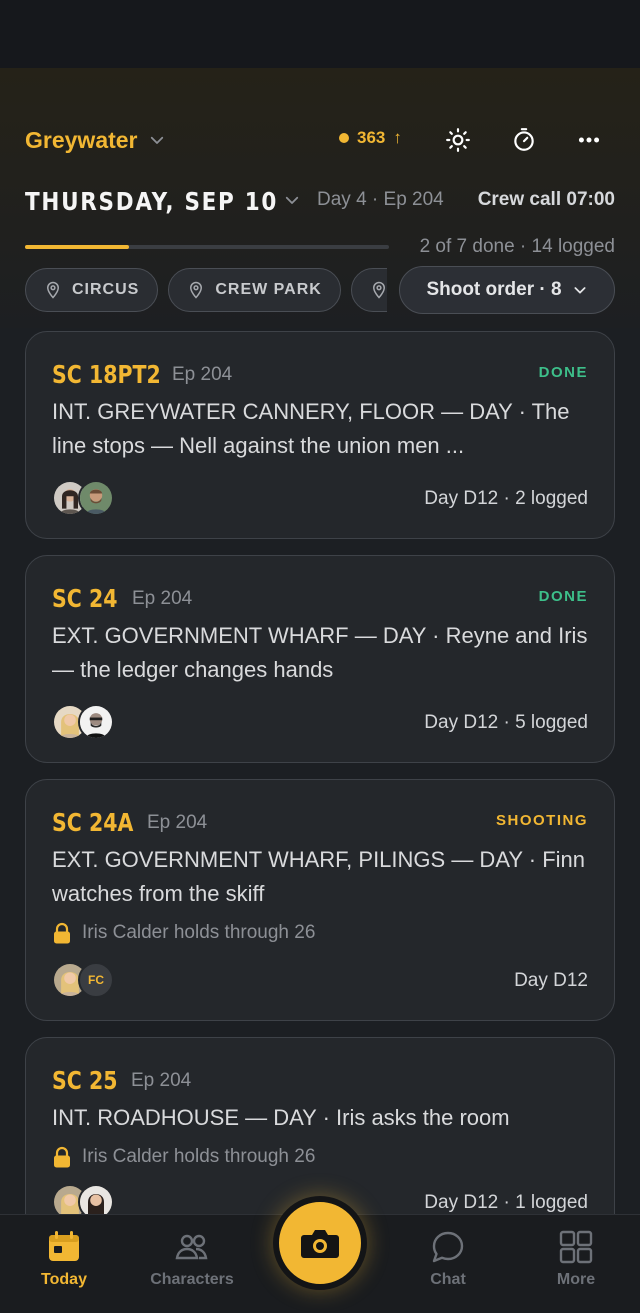 The width and height of the screenshot is (640, 1313). I want to click on status-badge: SHOOTING, so click(541, 820).